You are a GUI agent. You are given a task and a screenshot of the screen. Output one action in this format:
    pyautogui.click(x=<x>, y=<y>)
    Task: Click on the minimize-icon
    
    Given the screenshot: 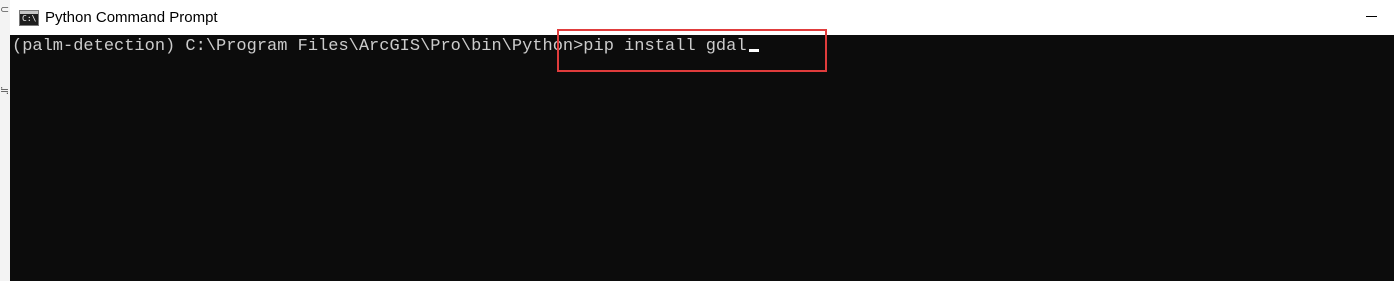 What is the action you would take?
    pyautogui.click(x=1371, y=16)
    